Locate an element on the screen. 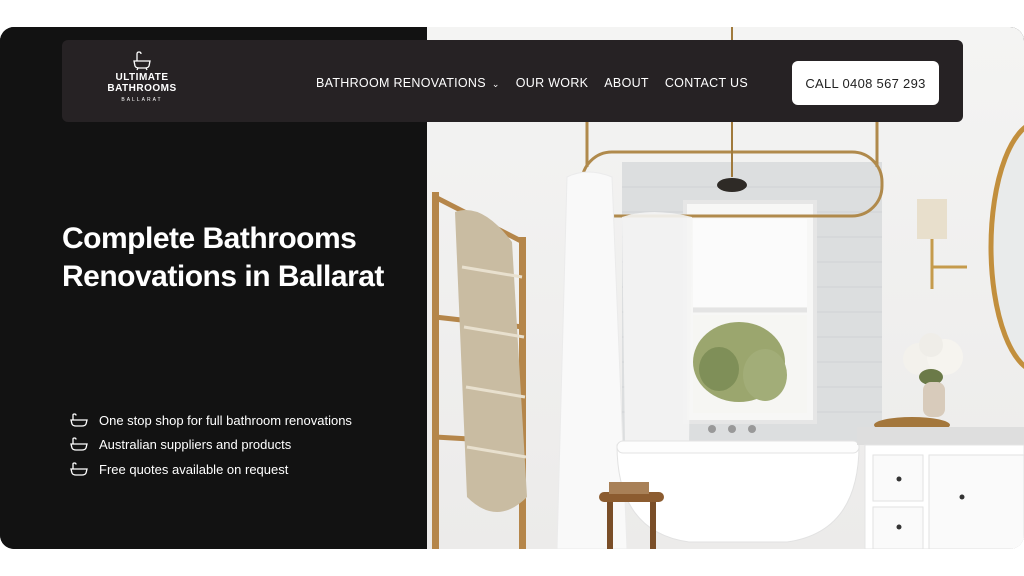 The width and height of the screenshot is (1024, 576). nav-item-about: ABOUT is located at coordinates (626, 83).